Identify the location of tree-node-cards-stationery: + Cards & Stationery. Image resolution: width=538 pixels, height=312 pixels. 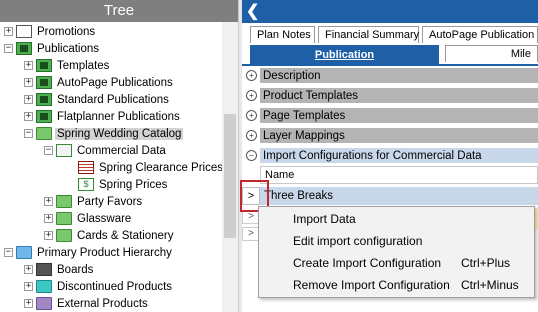
(110, 235).